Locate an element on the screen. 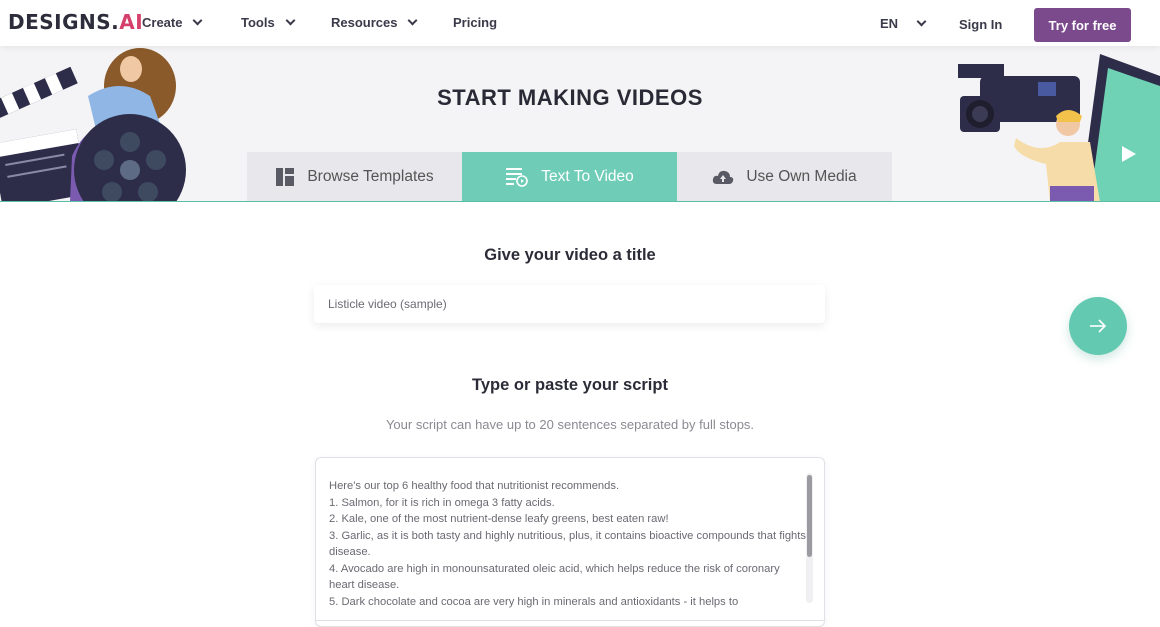 This screenshot has width=1160, height=627. nav-tools: Tools is located at coordinates (268, 22).